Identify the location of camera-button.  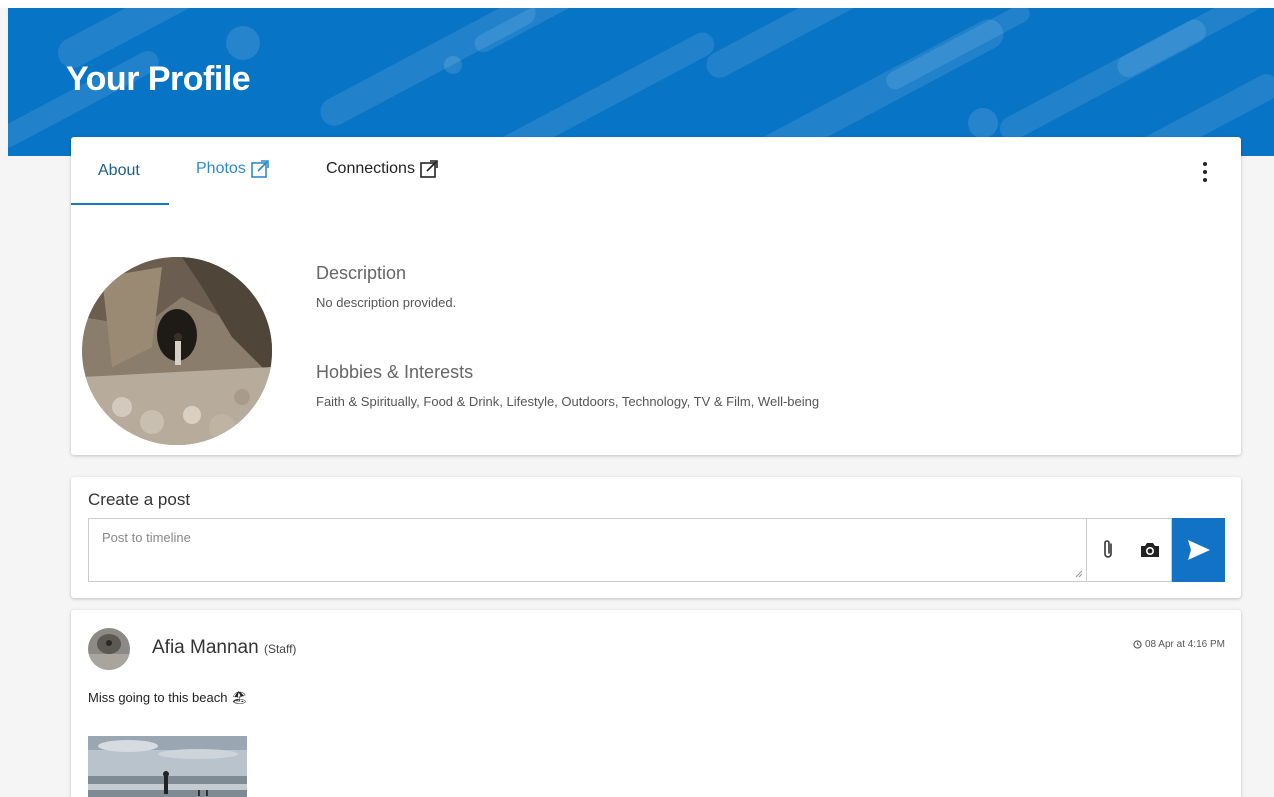
(1150, 550).